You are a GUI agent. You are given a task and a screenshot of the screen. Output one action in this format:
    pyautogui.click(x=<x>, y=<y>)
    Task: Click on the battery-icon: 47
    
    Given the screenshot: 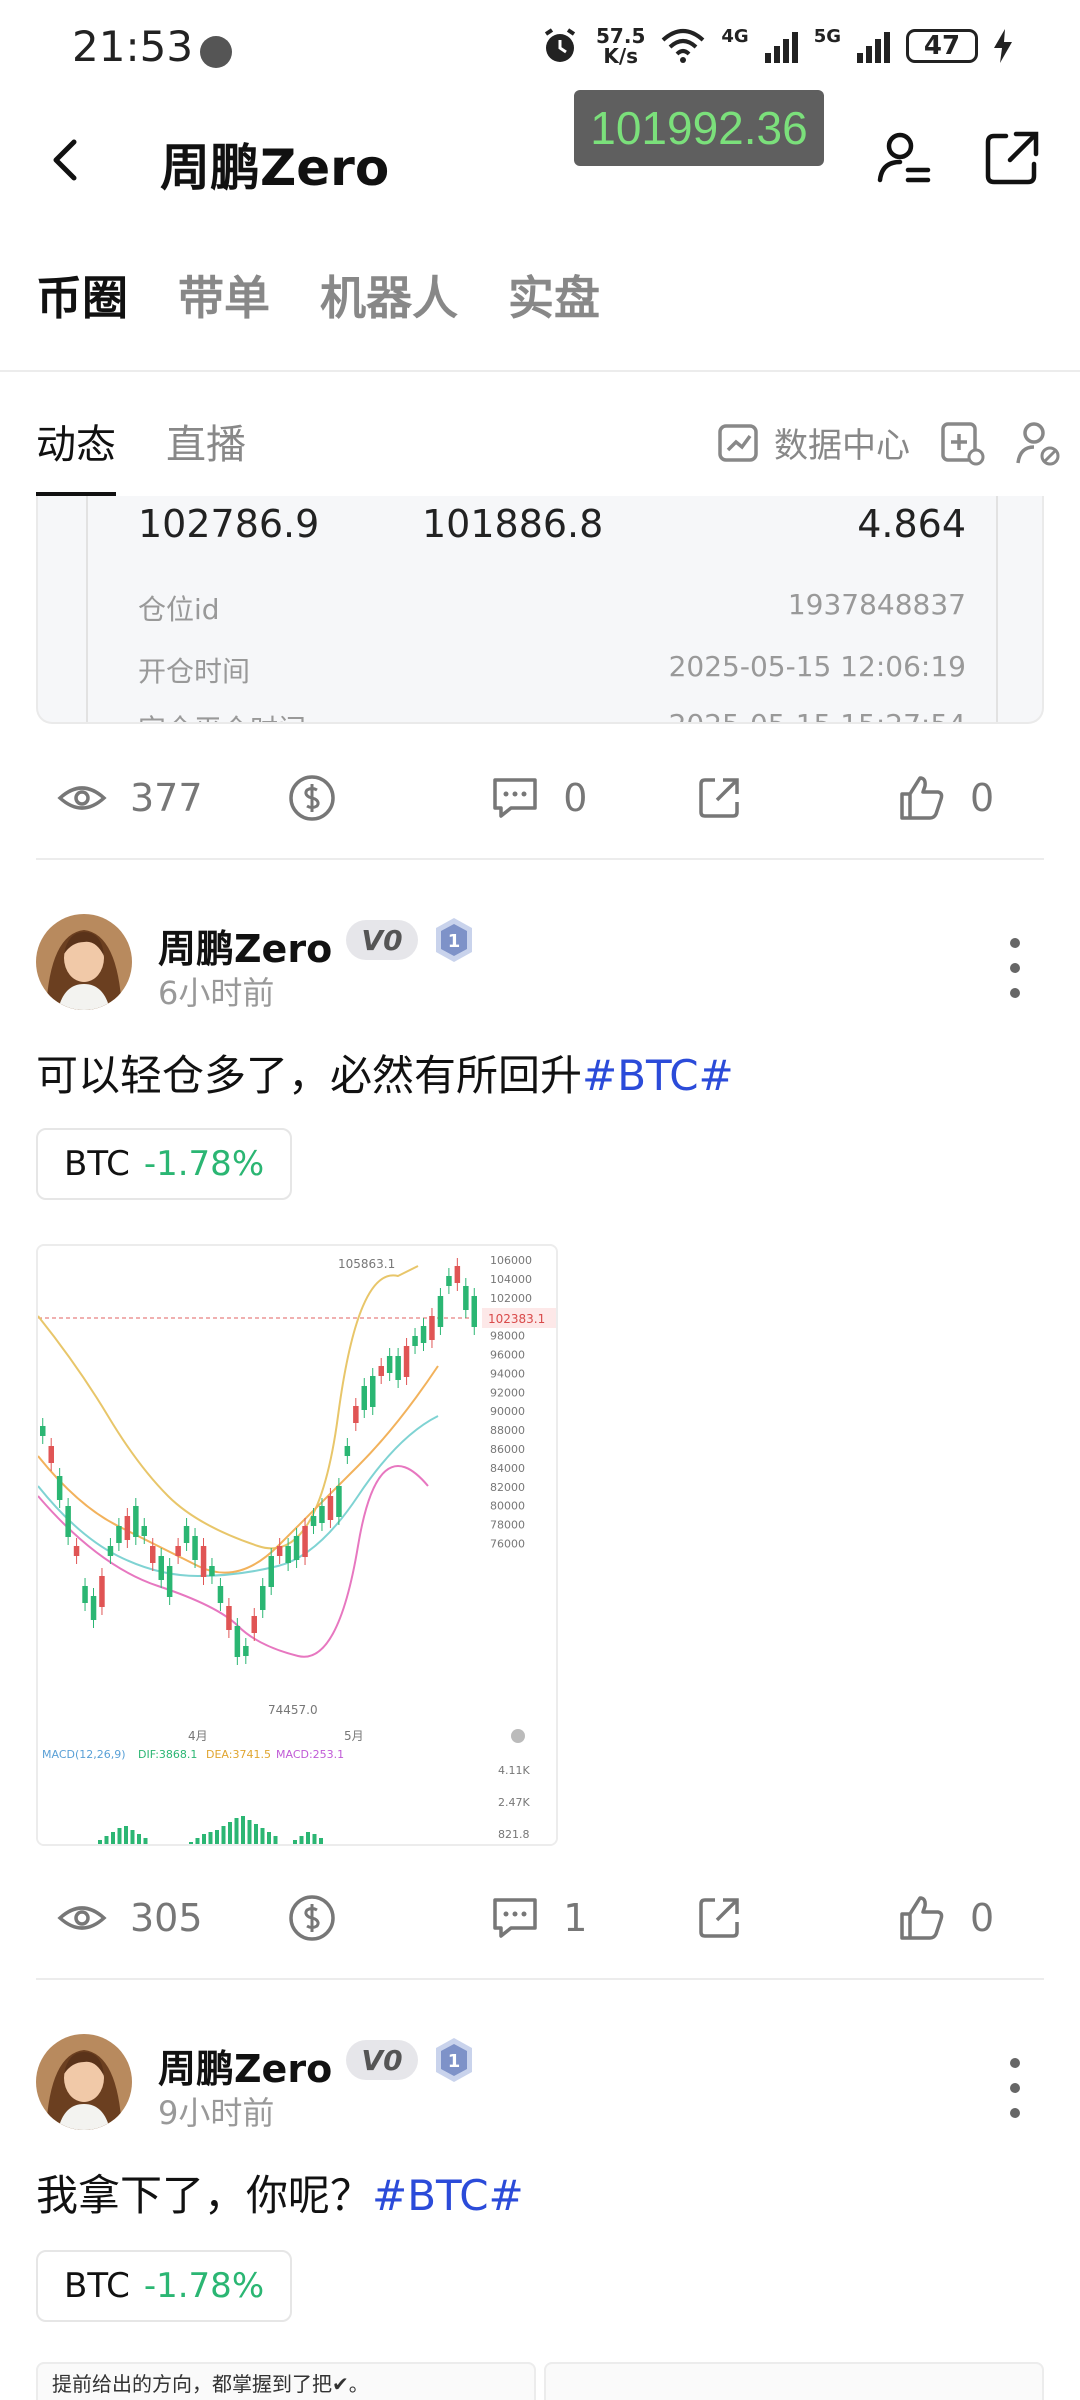 What is the action you would take?
    pyautogui.click(x=942, y=46)
    